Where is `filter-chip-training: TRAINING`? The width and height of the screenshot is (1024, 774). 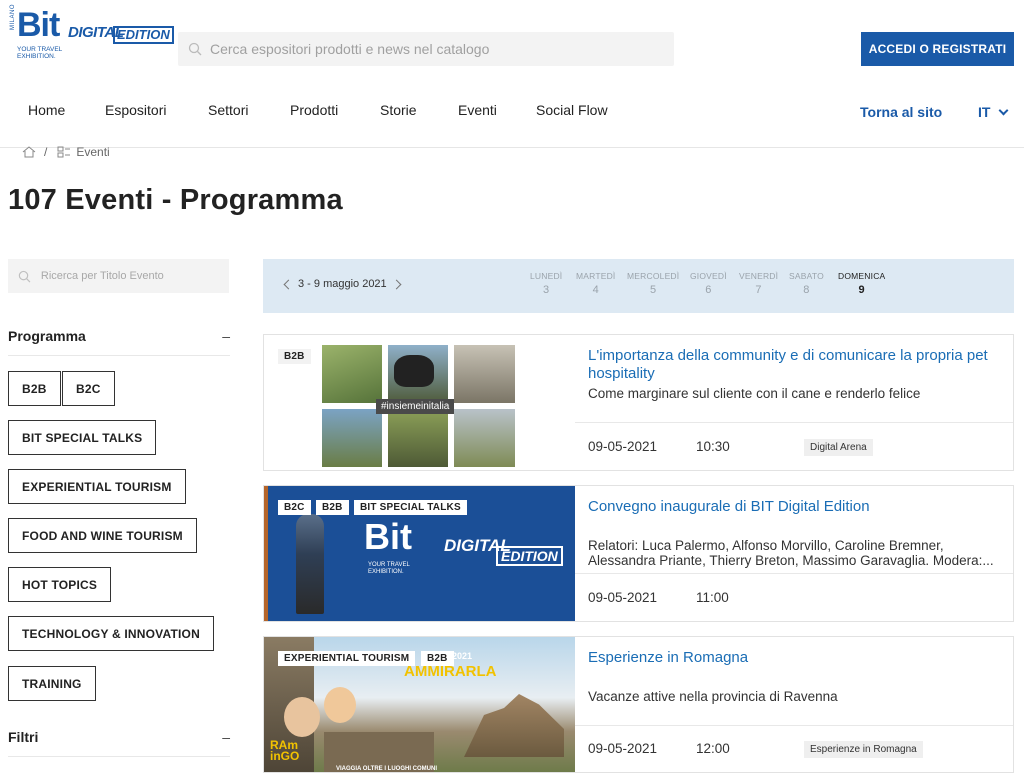
filter-chip-training: TRAINING is located at coordinates (52, 683).